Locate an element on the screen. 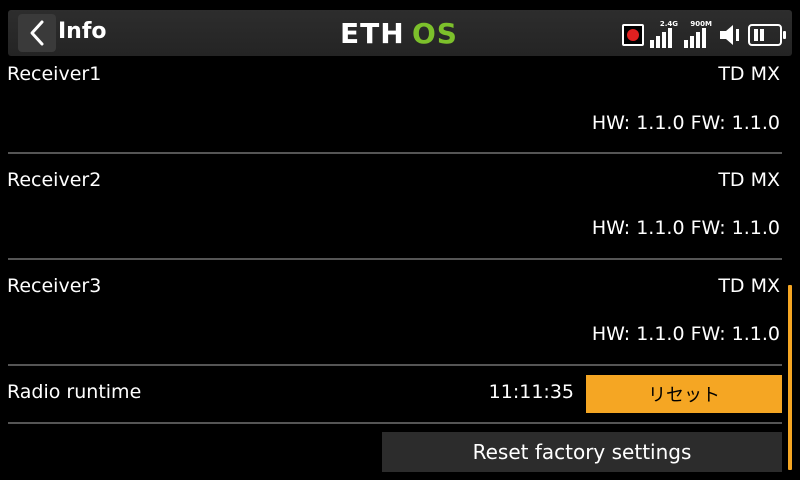 The height and width of the screenshot is (480, 800). ethos-logo: ETH OS is located at coordinates (399, 32).